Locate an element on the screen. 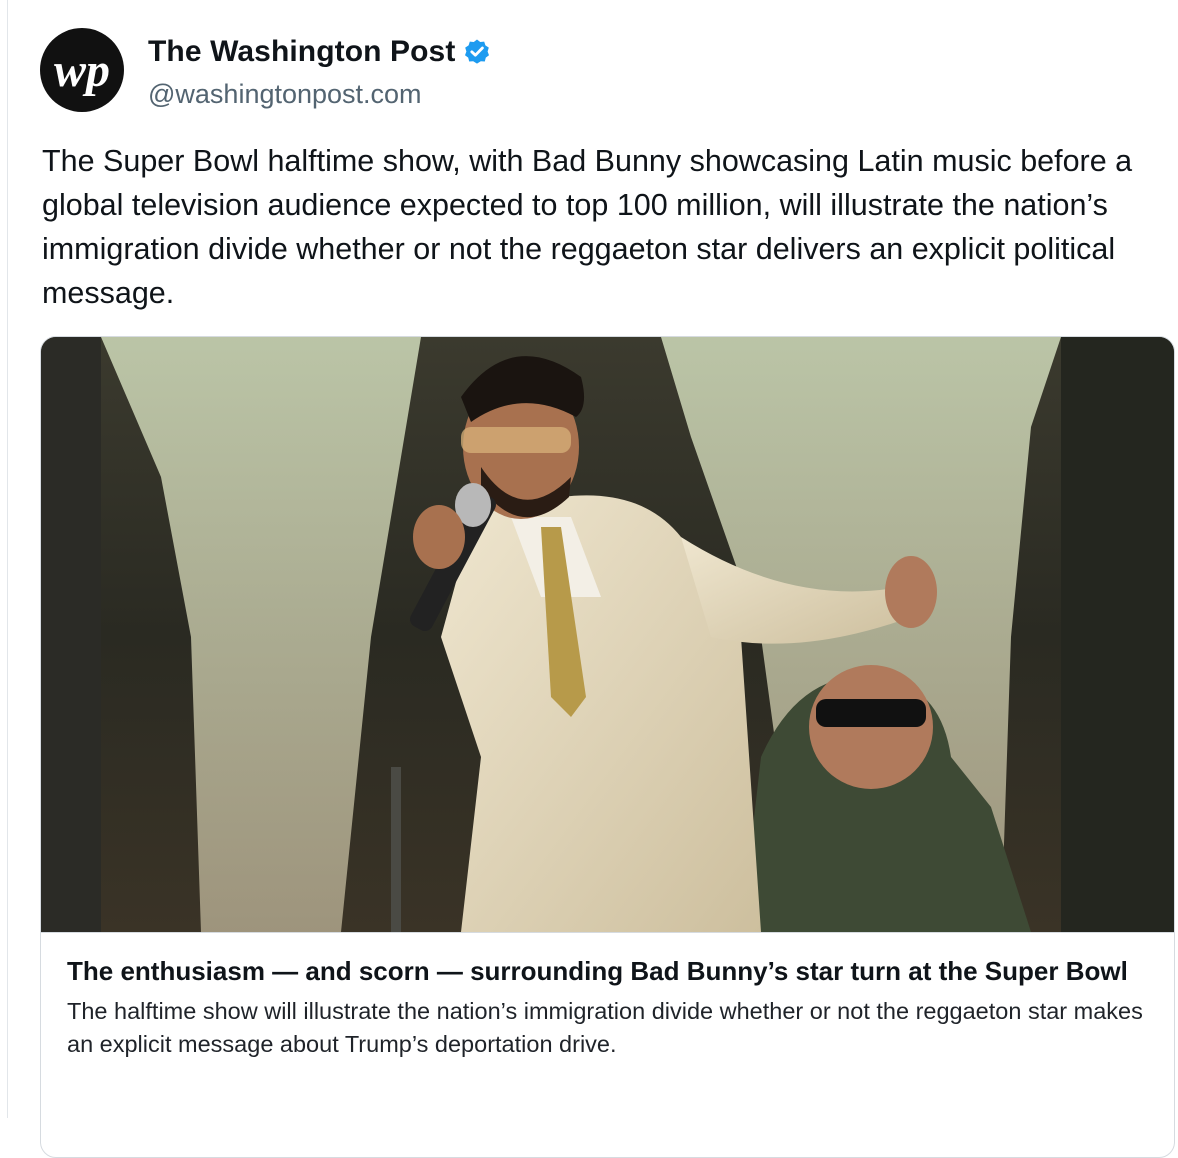  account-handle: @washingtonpost.com is located at coordinates (319, 94).